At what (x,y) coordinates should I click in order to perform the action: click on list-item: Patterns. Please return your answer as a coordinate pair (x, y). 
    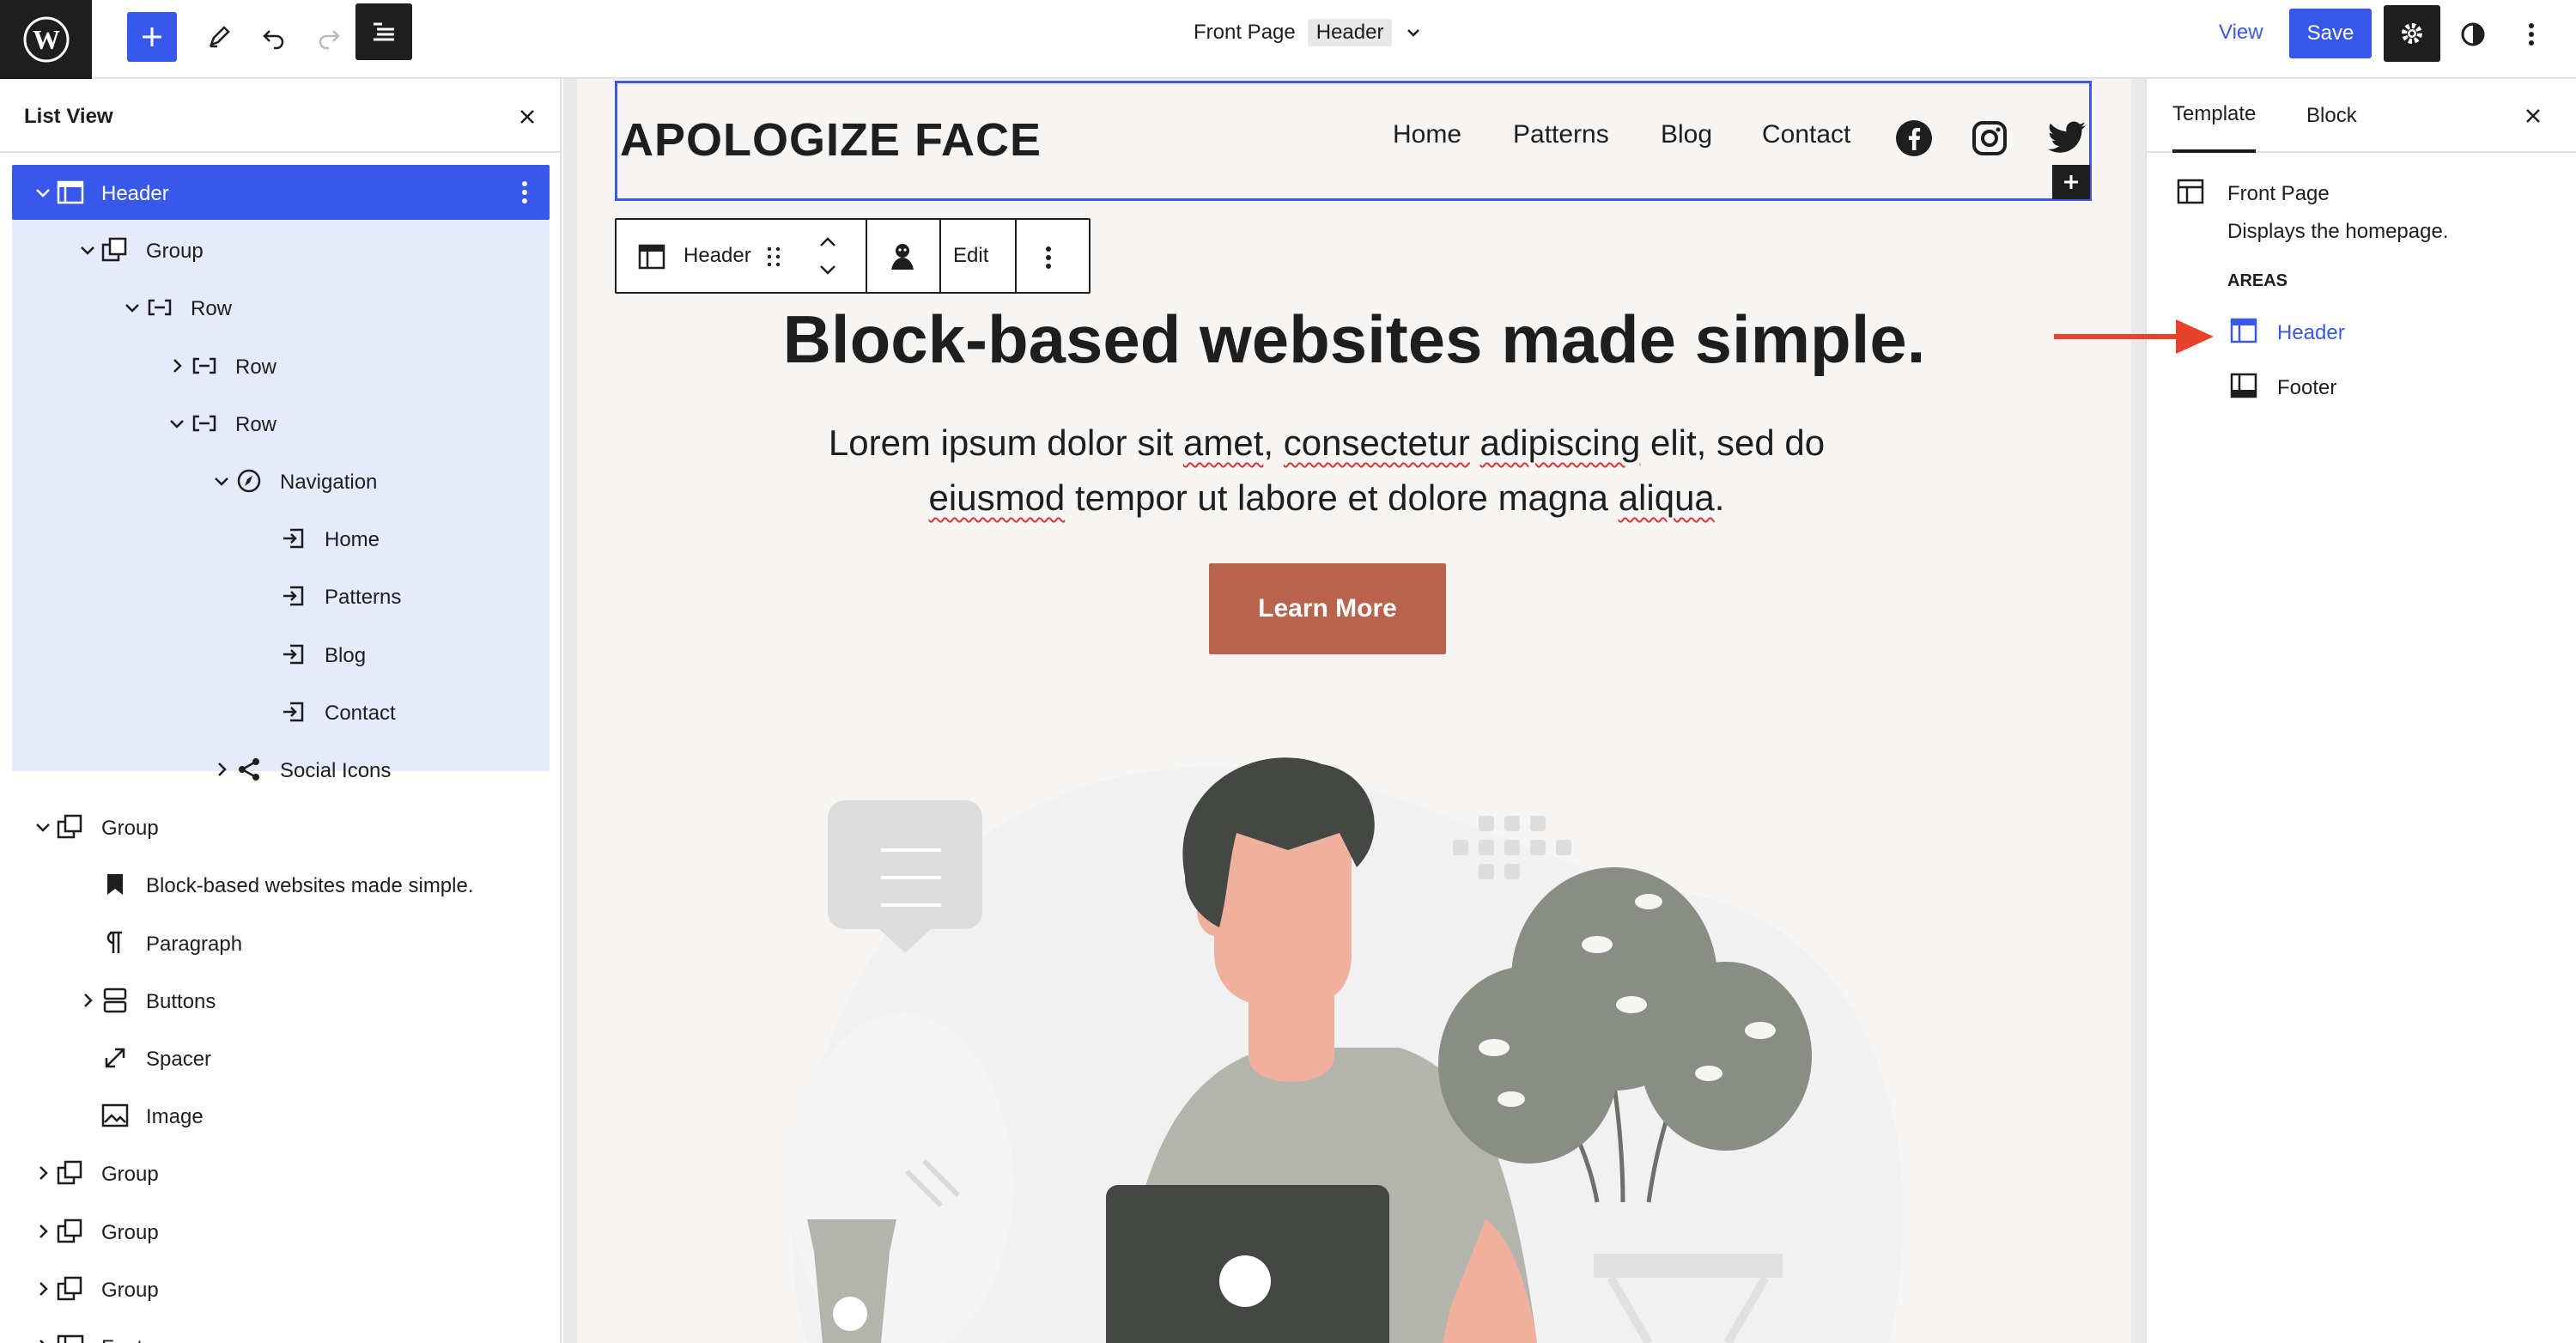
    Looking at the image, I should click on (281, 595).